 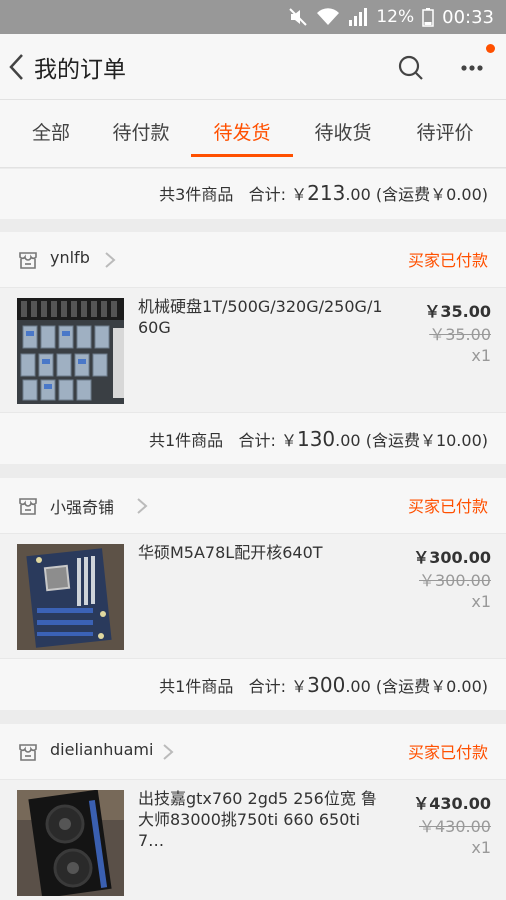 I want to click on tab-all: 全部, so click(x=51, y=131).